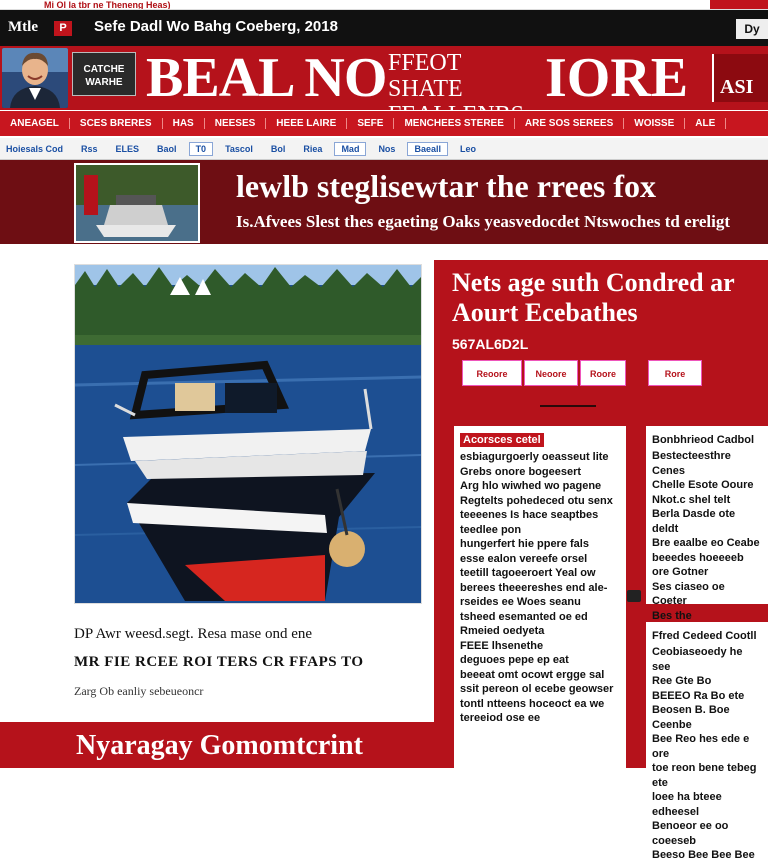 This screenshot has width=768, height=863. Describe the element at coordinates (534, 587) in the screenshot. I see `article-text-line: berees theeereshes end ale-` at that location.